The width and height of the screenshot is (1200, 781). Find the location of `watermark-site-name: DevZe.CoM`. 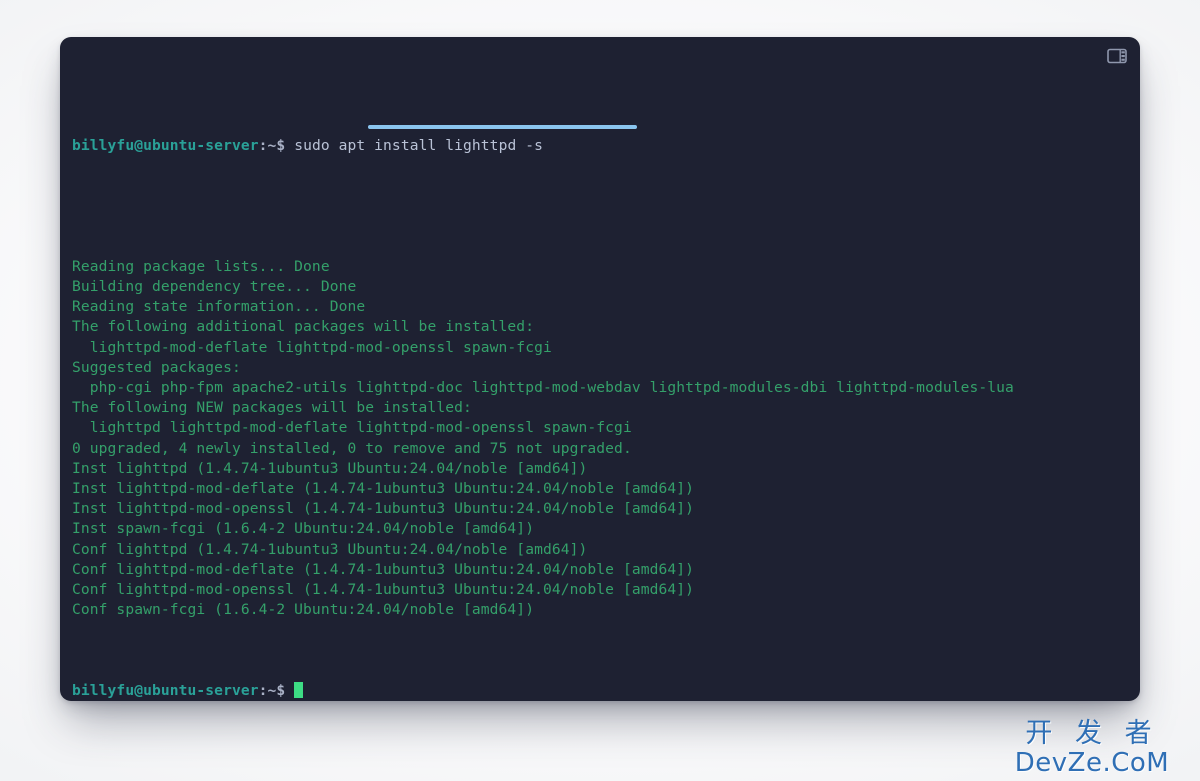

watermark-site-name: DevZe.CoM is located at coordinates (1092, 763).